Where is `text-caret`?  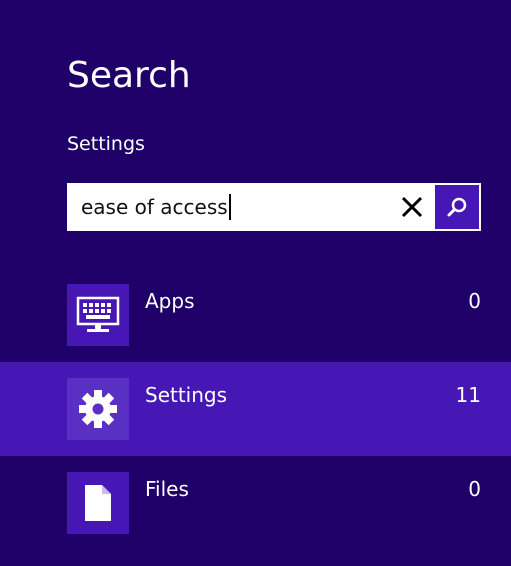
text-caret is located at coordinates (230, 207).